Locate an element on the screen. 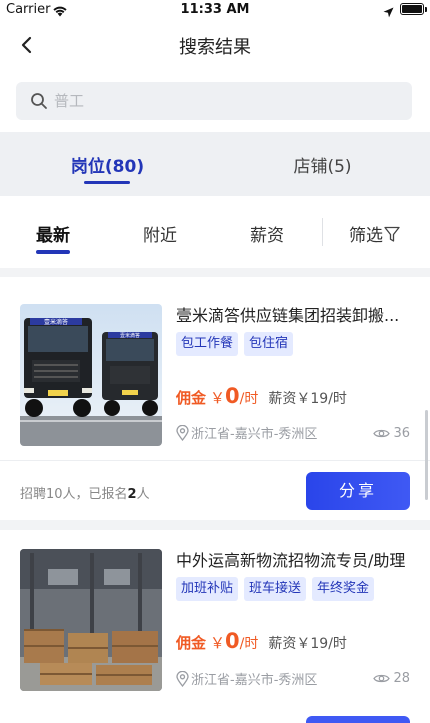 This screenshot has height=723, width=430. recruit-summary: 招聘10人，已报名2人 is located at coordinates (85, 492).